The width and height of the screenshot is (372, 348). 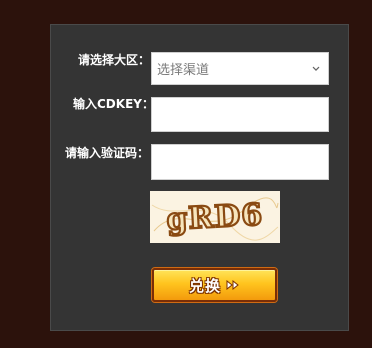 What do you see at coordinates (232, 285) in the screenshot?
I see `double-chevron-right-icon` at bounding box center [232, 285].